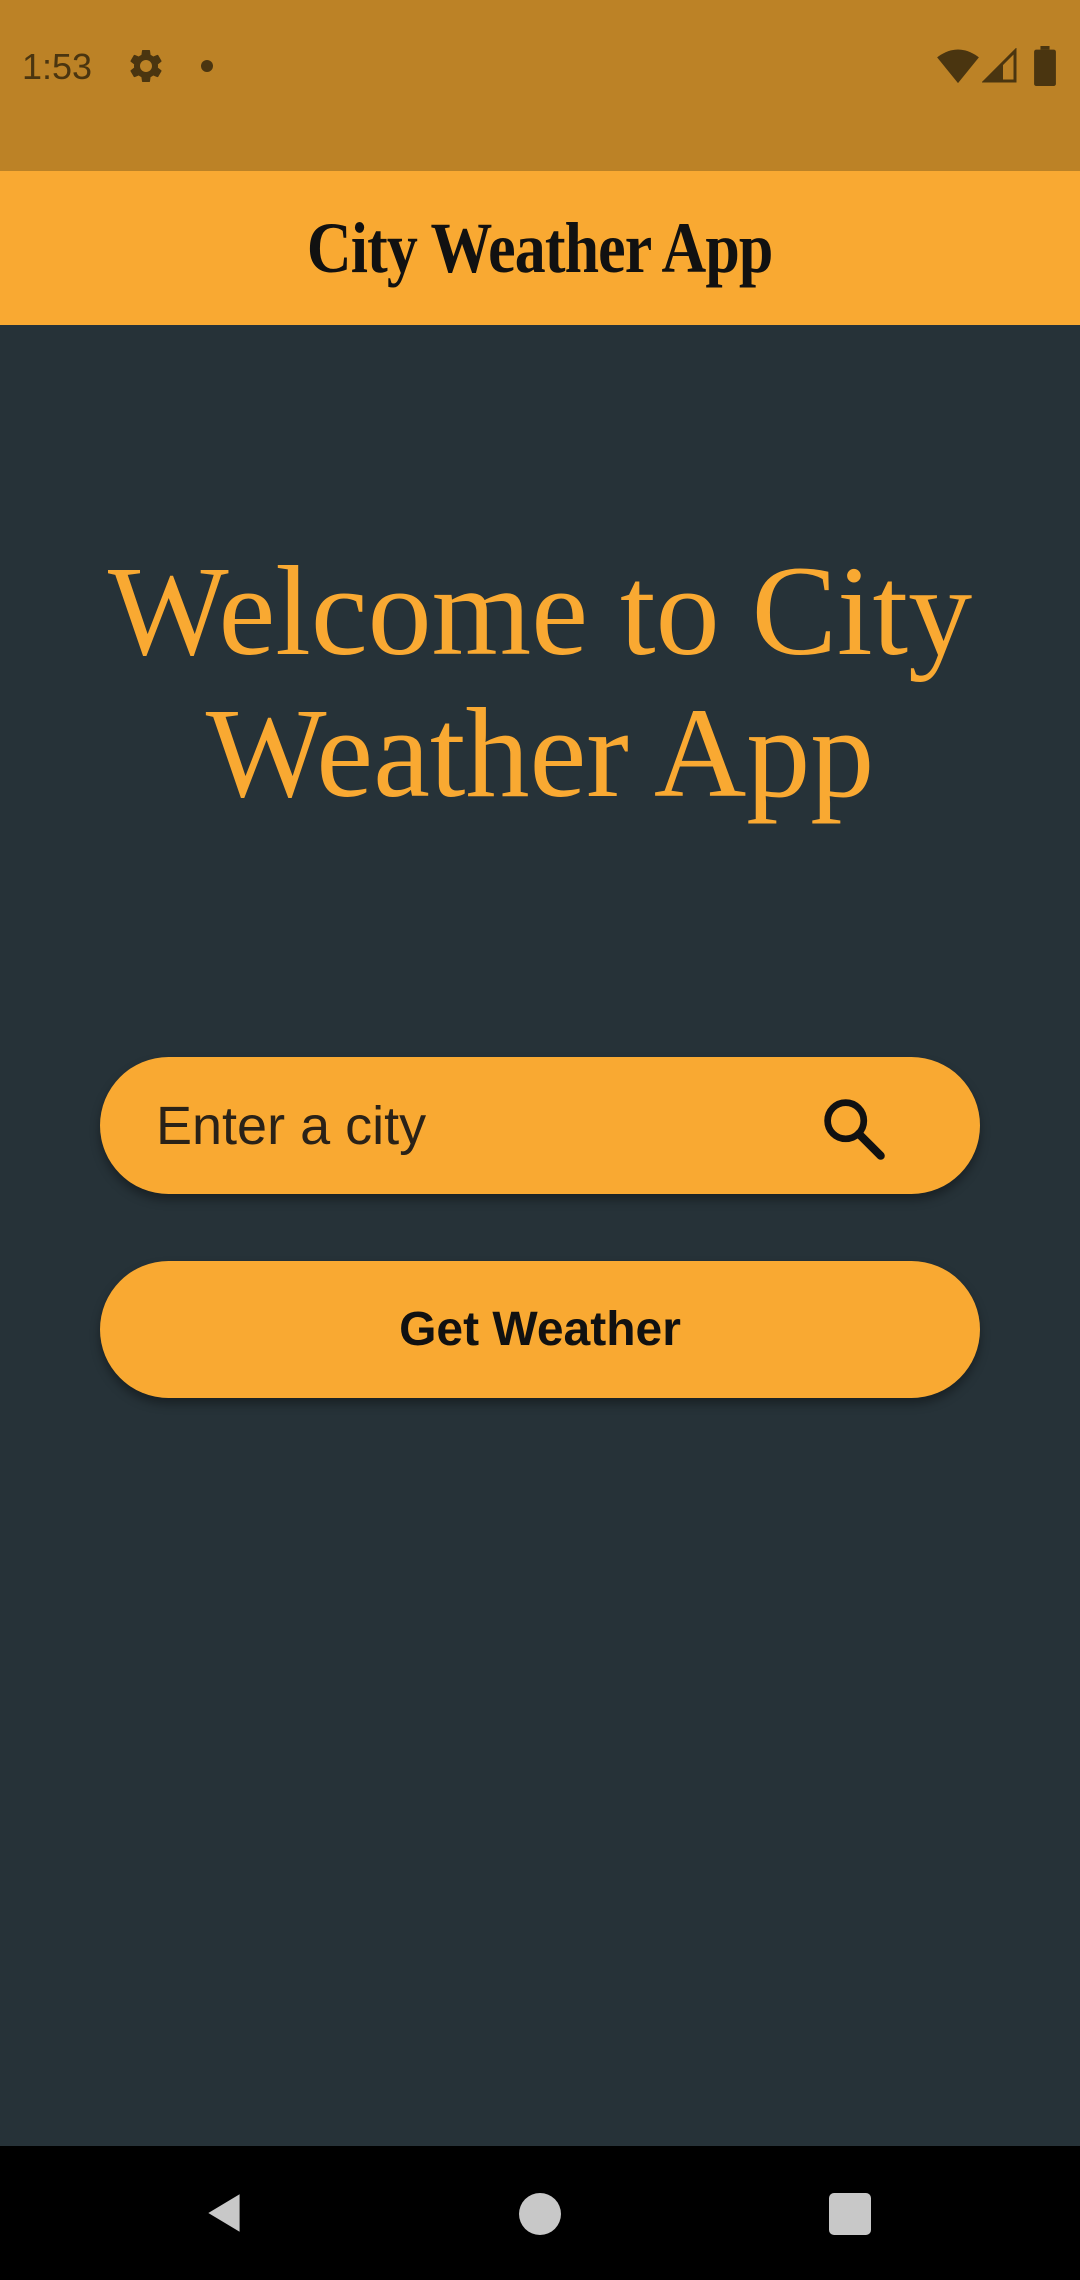 The width and height of the screenshot is (1080, 2280). Describe the element at coordinates (540, 611) in the screenshot. I see `welcome-line-1: Welcome to City` at that location.